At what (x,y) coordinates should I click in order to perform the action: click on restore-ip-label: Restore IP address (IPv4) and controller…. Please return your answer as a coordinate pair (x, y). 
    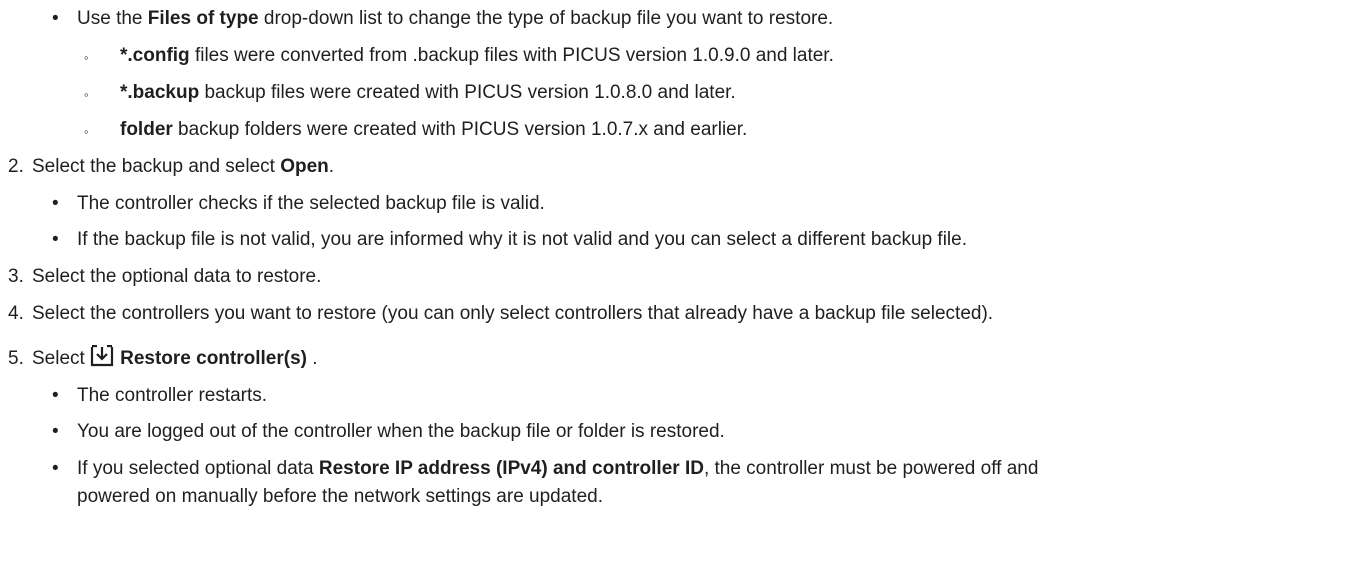
    Looking at the image, I should click on (511, 468).